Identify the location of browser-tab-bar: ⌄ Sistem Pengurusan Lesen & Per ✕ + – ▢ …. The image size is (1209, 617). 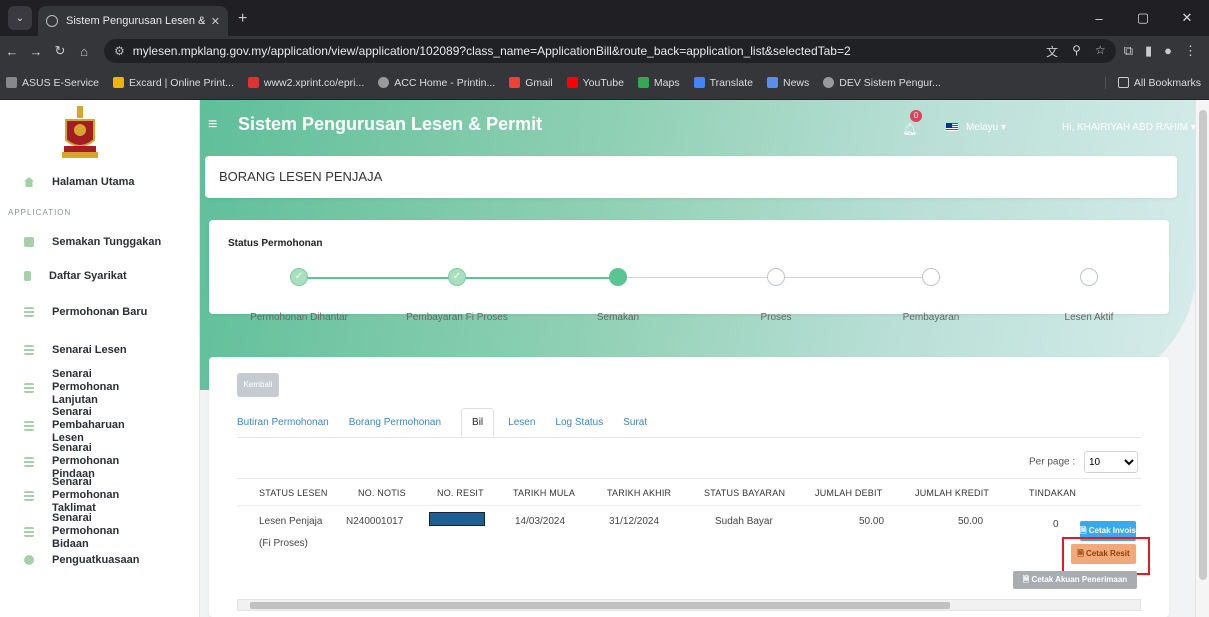
(604, 18).